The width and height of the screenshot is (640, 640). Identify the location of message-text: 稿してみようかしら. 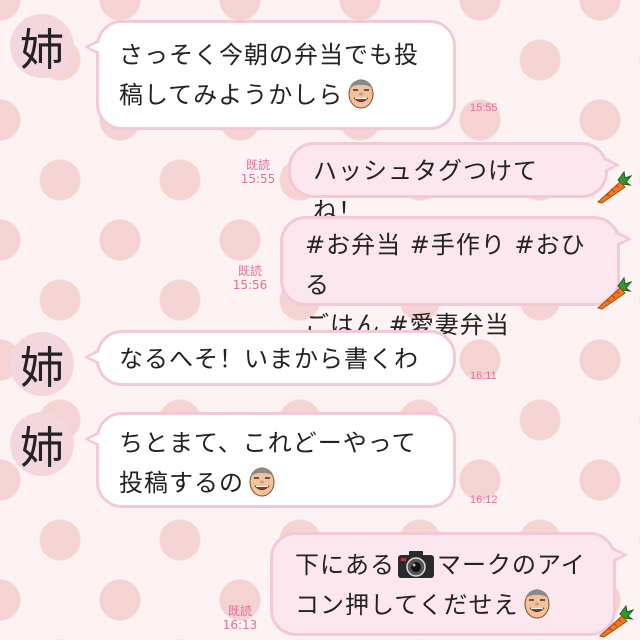
(276, 95).